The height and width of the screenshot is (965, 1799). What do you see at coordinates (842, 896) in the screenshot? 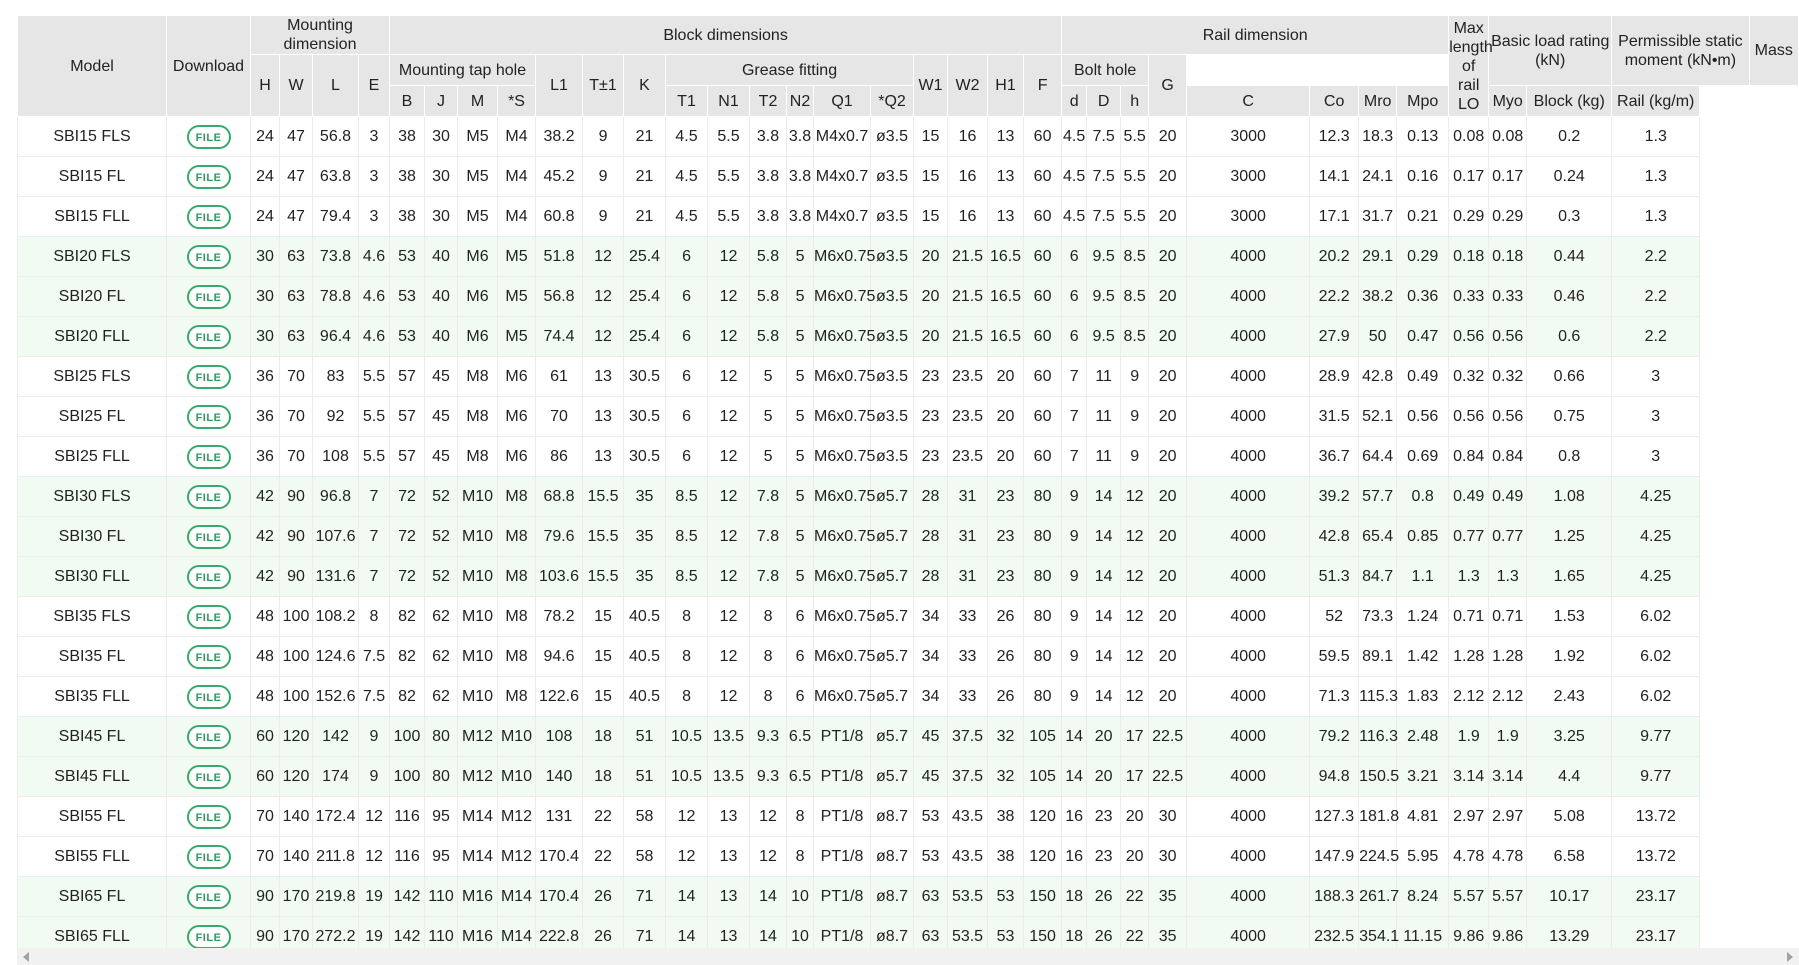
I see `cell-q1: PT1/8` at bounding box center [842, 896].